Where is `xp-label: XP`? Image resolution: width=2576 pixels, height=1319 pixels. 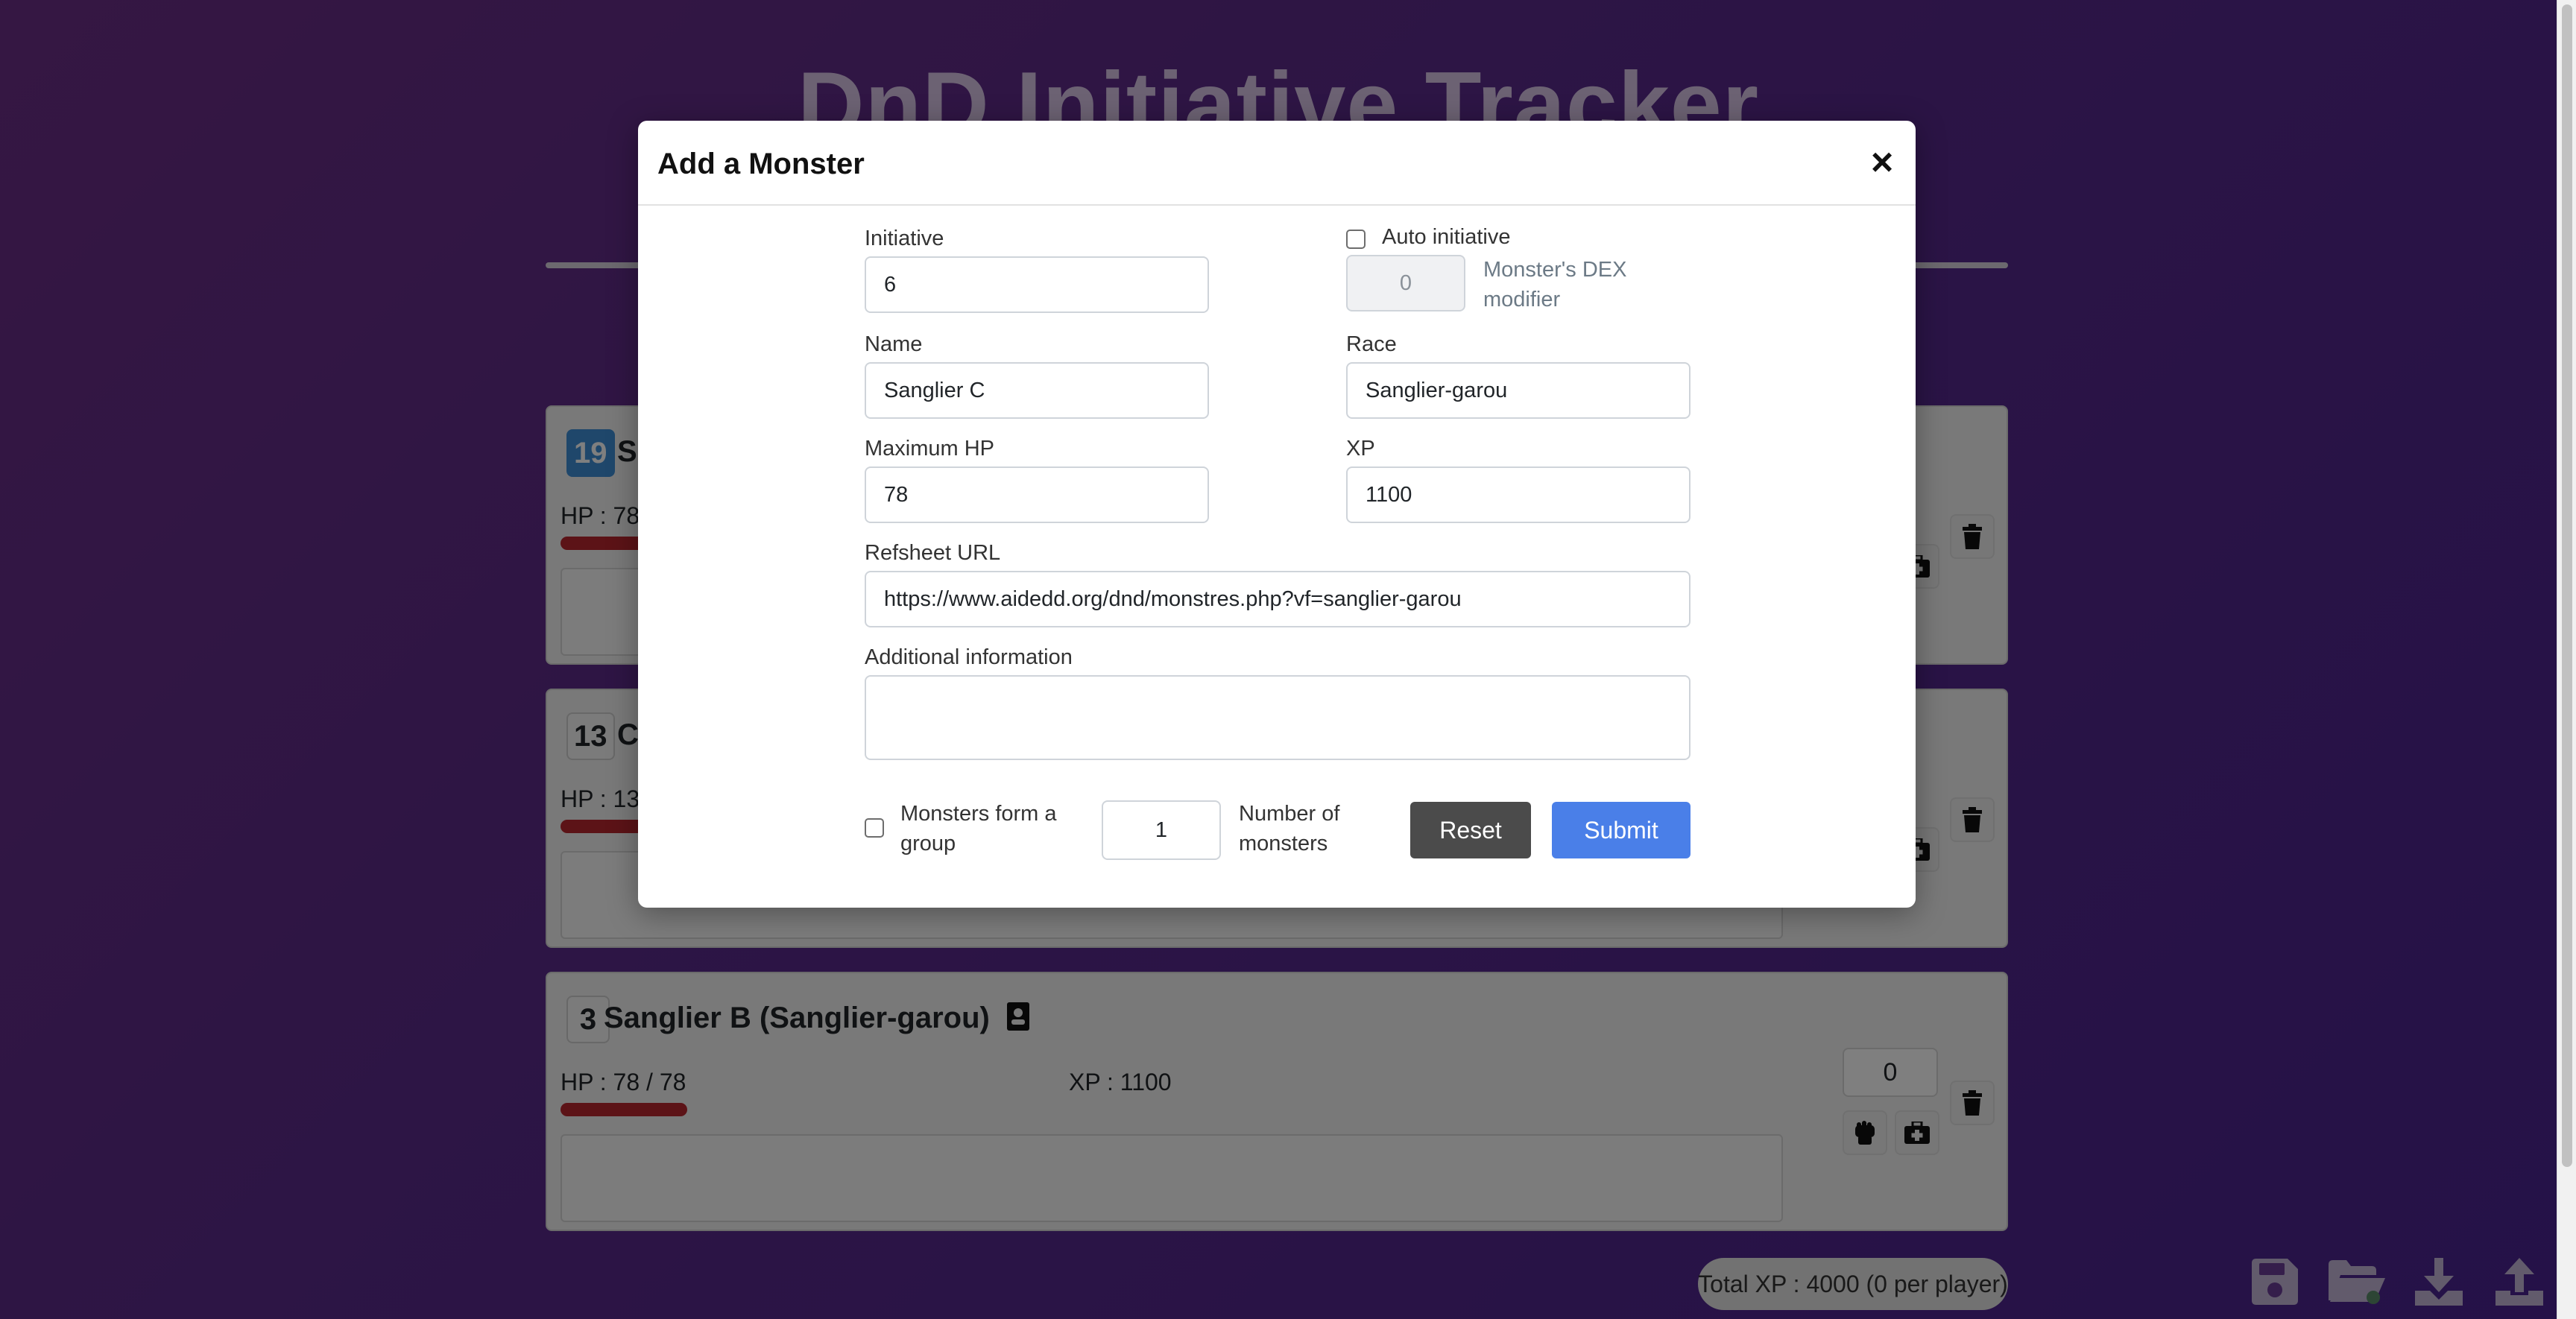
xp-label: XP is located at coordinates (1360, 449).